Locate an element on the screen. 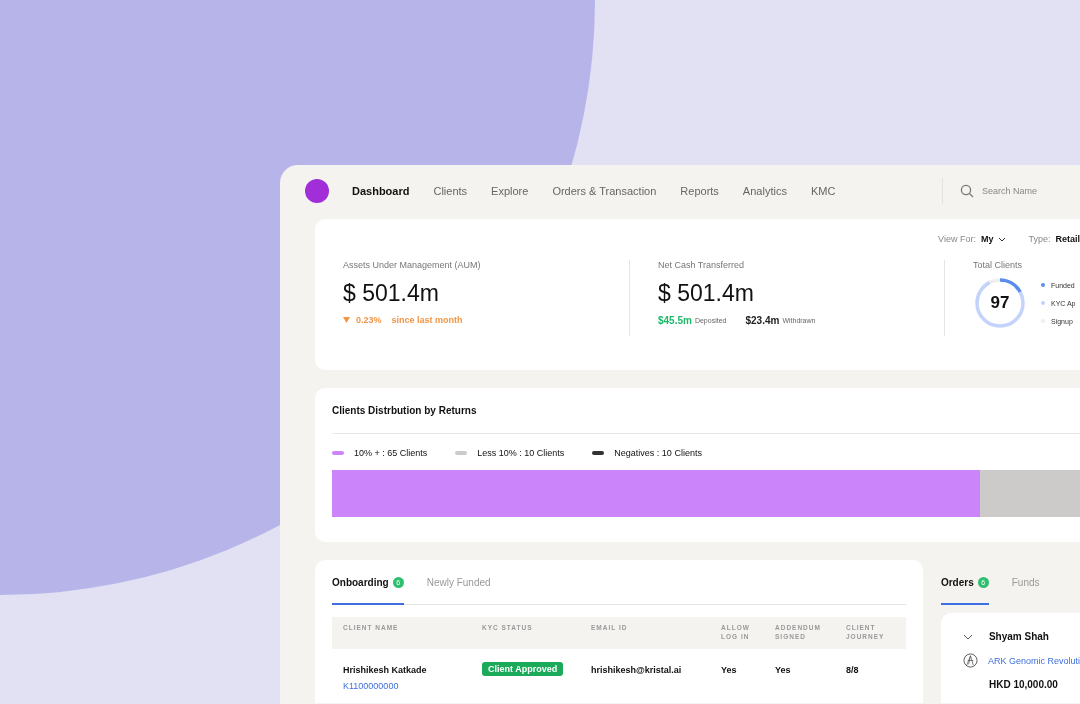  nav-item: Explore is located at coordinates (510, 191).